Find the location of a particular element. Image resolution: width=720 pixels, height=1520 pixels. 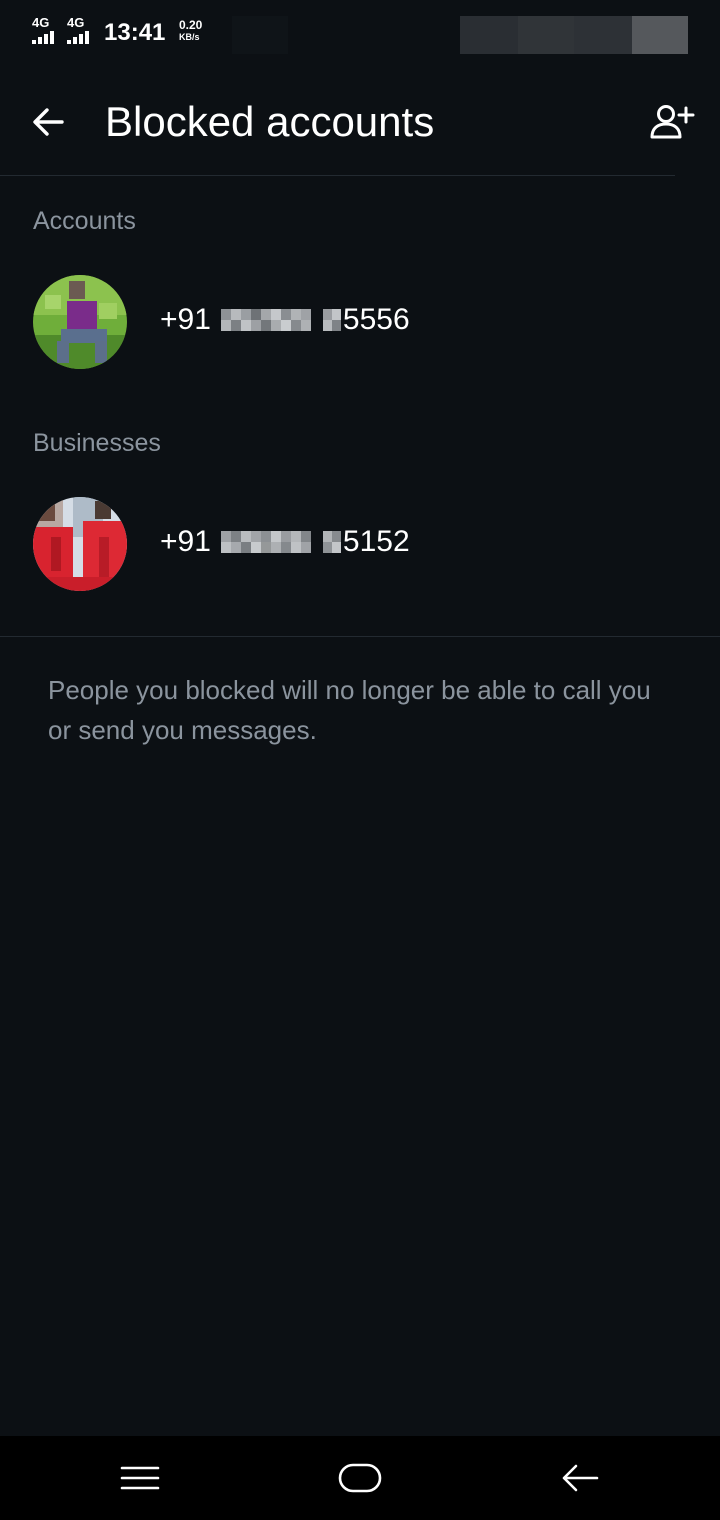

network-type-1: 4G is located at coordinates (41, 22).